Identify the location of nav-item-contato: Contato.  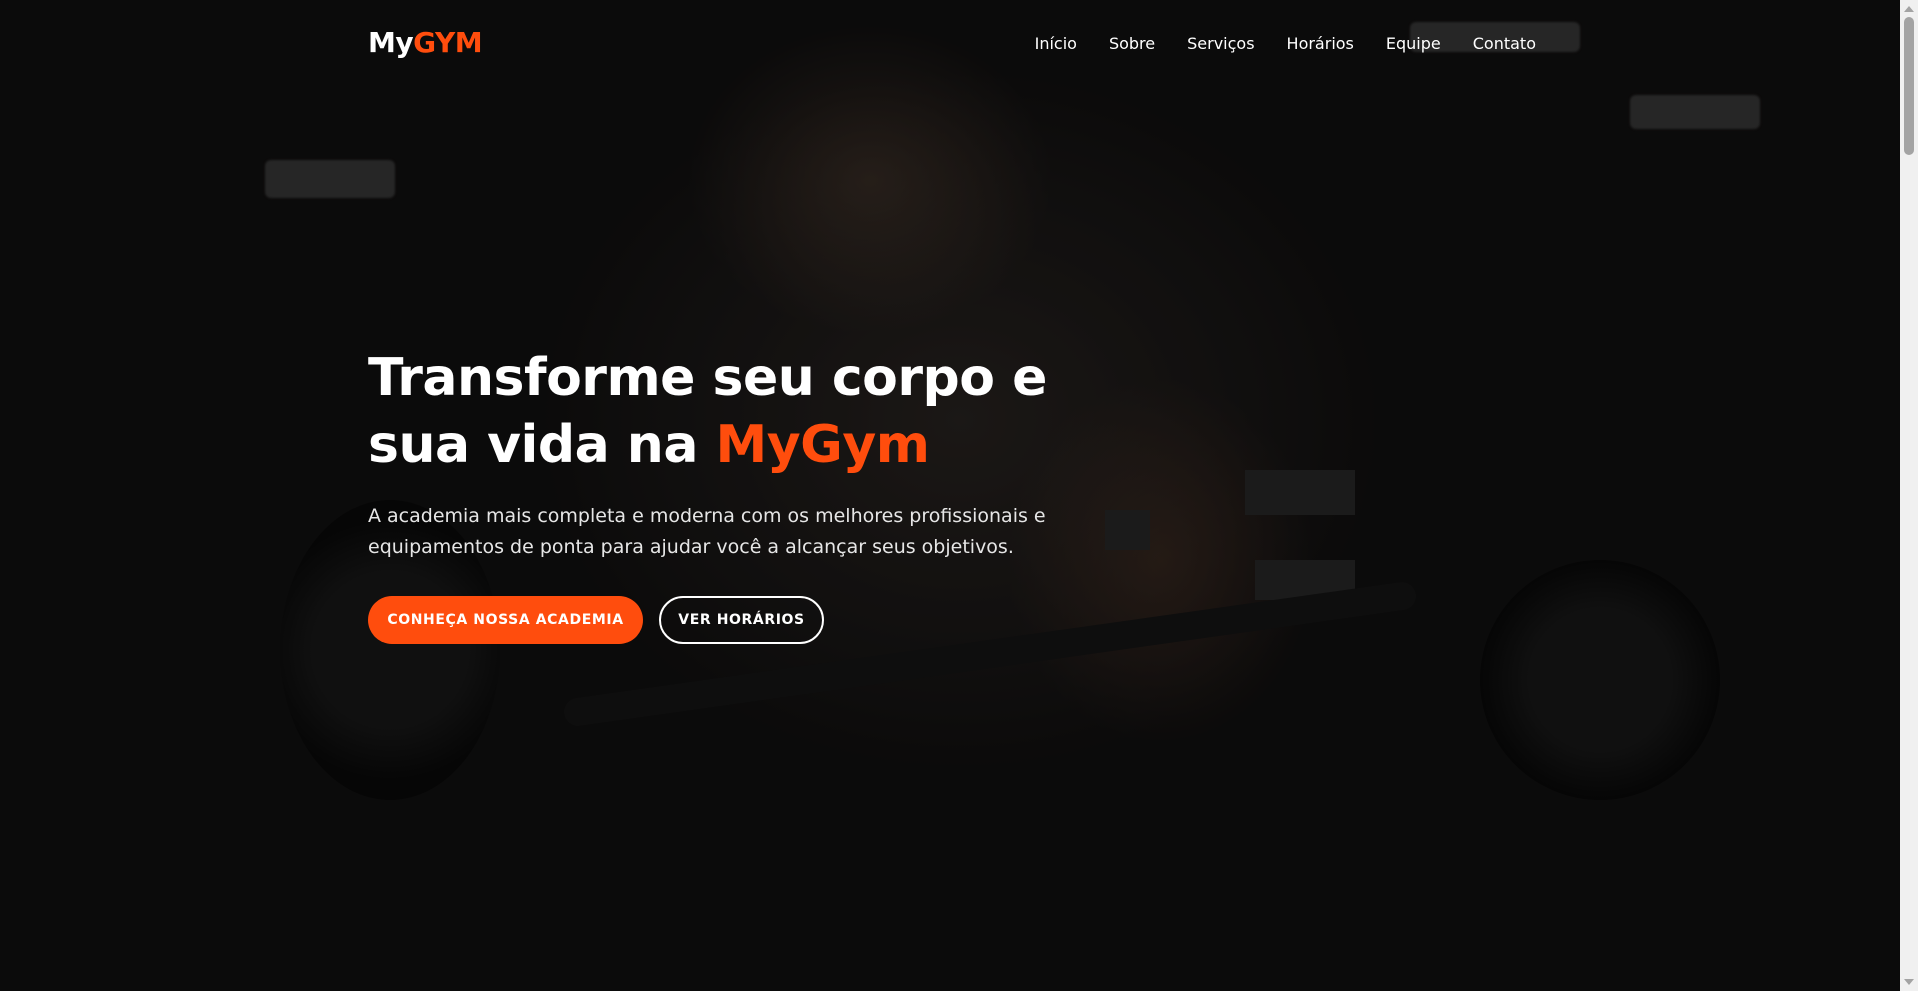
(1504, 43).